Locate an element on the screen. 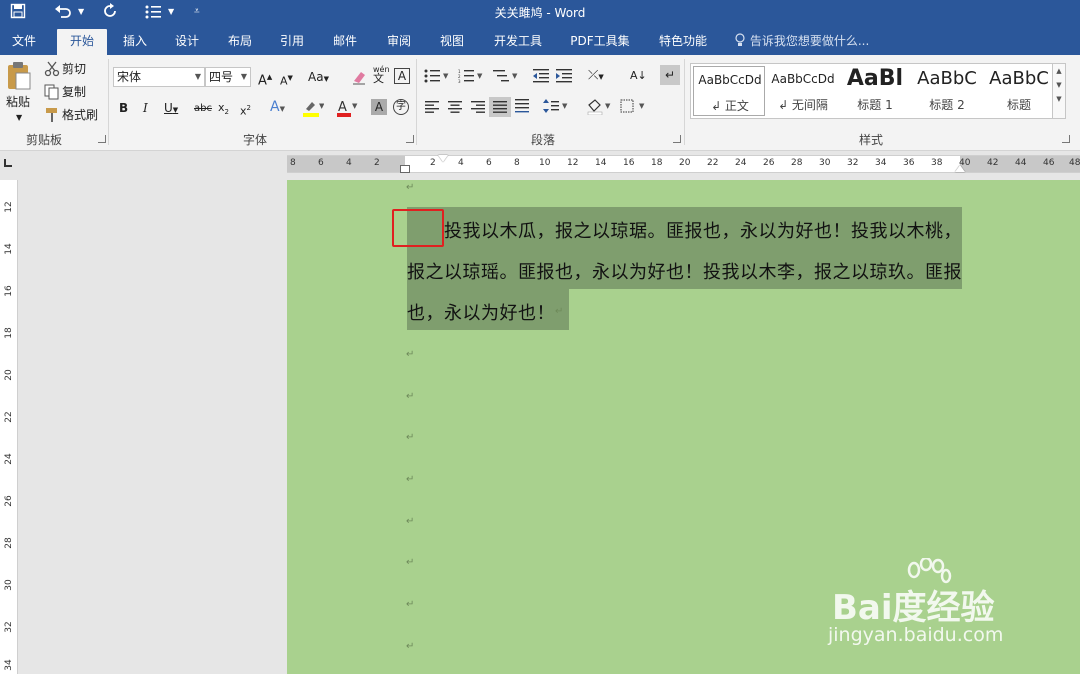 The height and width of the screenshot is (674, 1080). tab-pdf-tools: PDF工具集 is located at coordinates (600, 42).